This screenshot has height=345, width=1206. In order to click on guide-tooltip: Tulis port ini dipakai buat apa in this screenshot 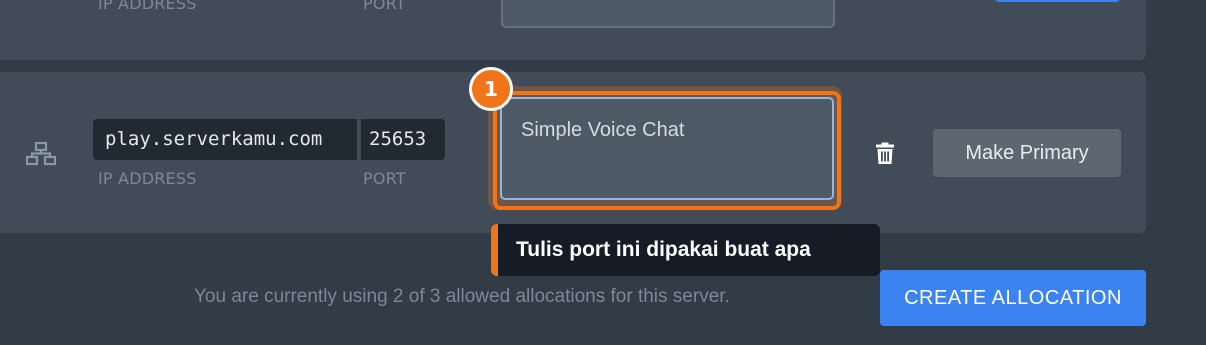, I will do `click(685, 250)`.